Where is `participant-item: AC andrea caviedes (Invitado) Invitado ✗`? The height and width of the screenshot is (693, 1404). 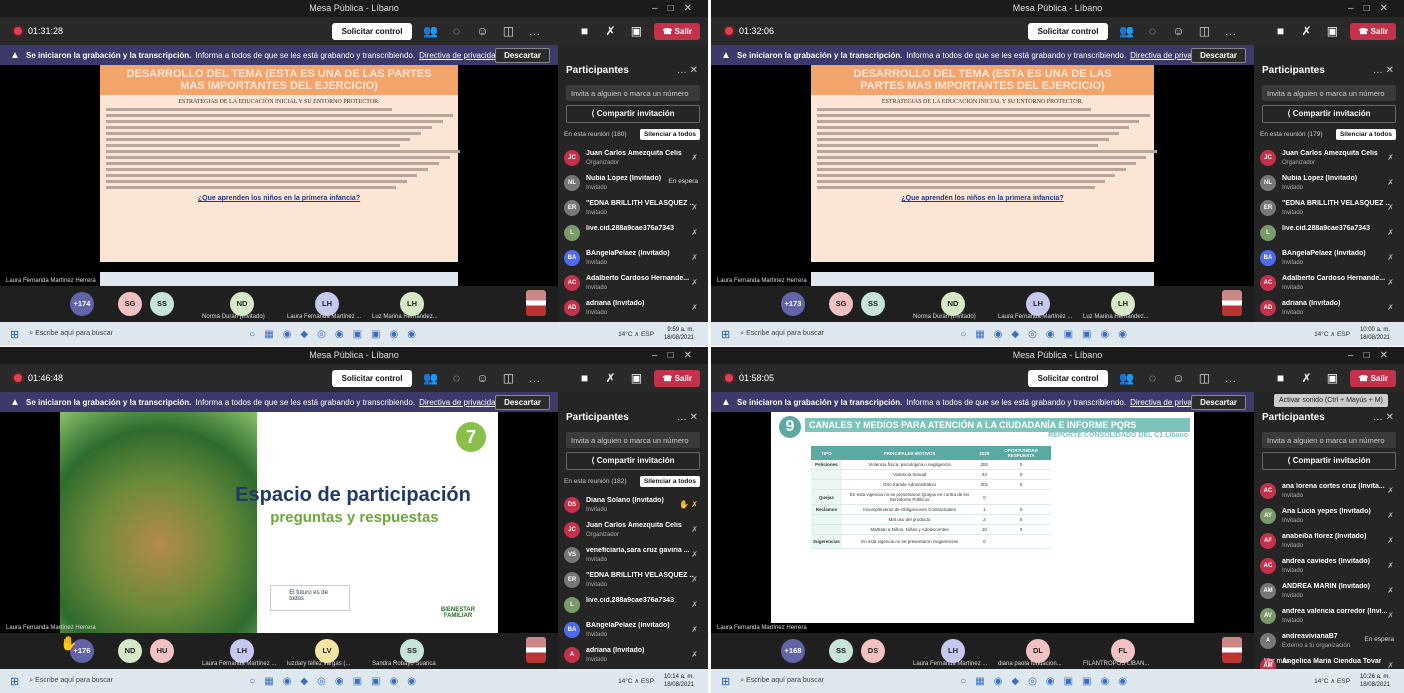
participant-item: AC andrea caviedes (Invitado) Invitado ✗ is located at coordinates (1328, 567).